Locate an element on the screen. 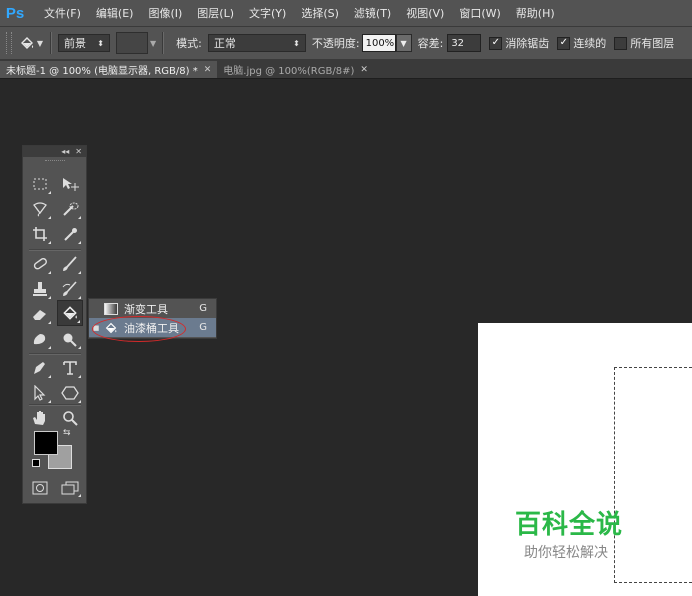  lasso-tool is located at coordinates (40, 209).